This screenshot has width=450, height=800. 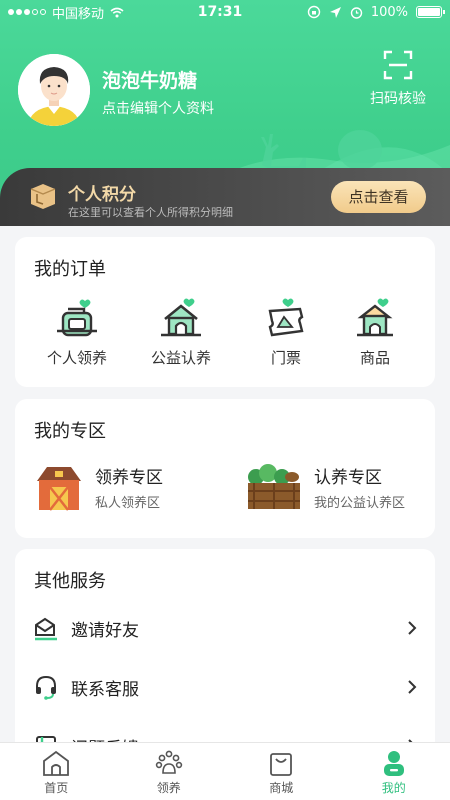 What do you see at coordinates (78, 14) in the screenshot?
I see `carrier-label: 中国移动` at bounding box center [78, 14].